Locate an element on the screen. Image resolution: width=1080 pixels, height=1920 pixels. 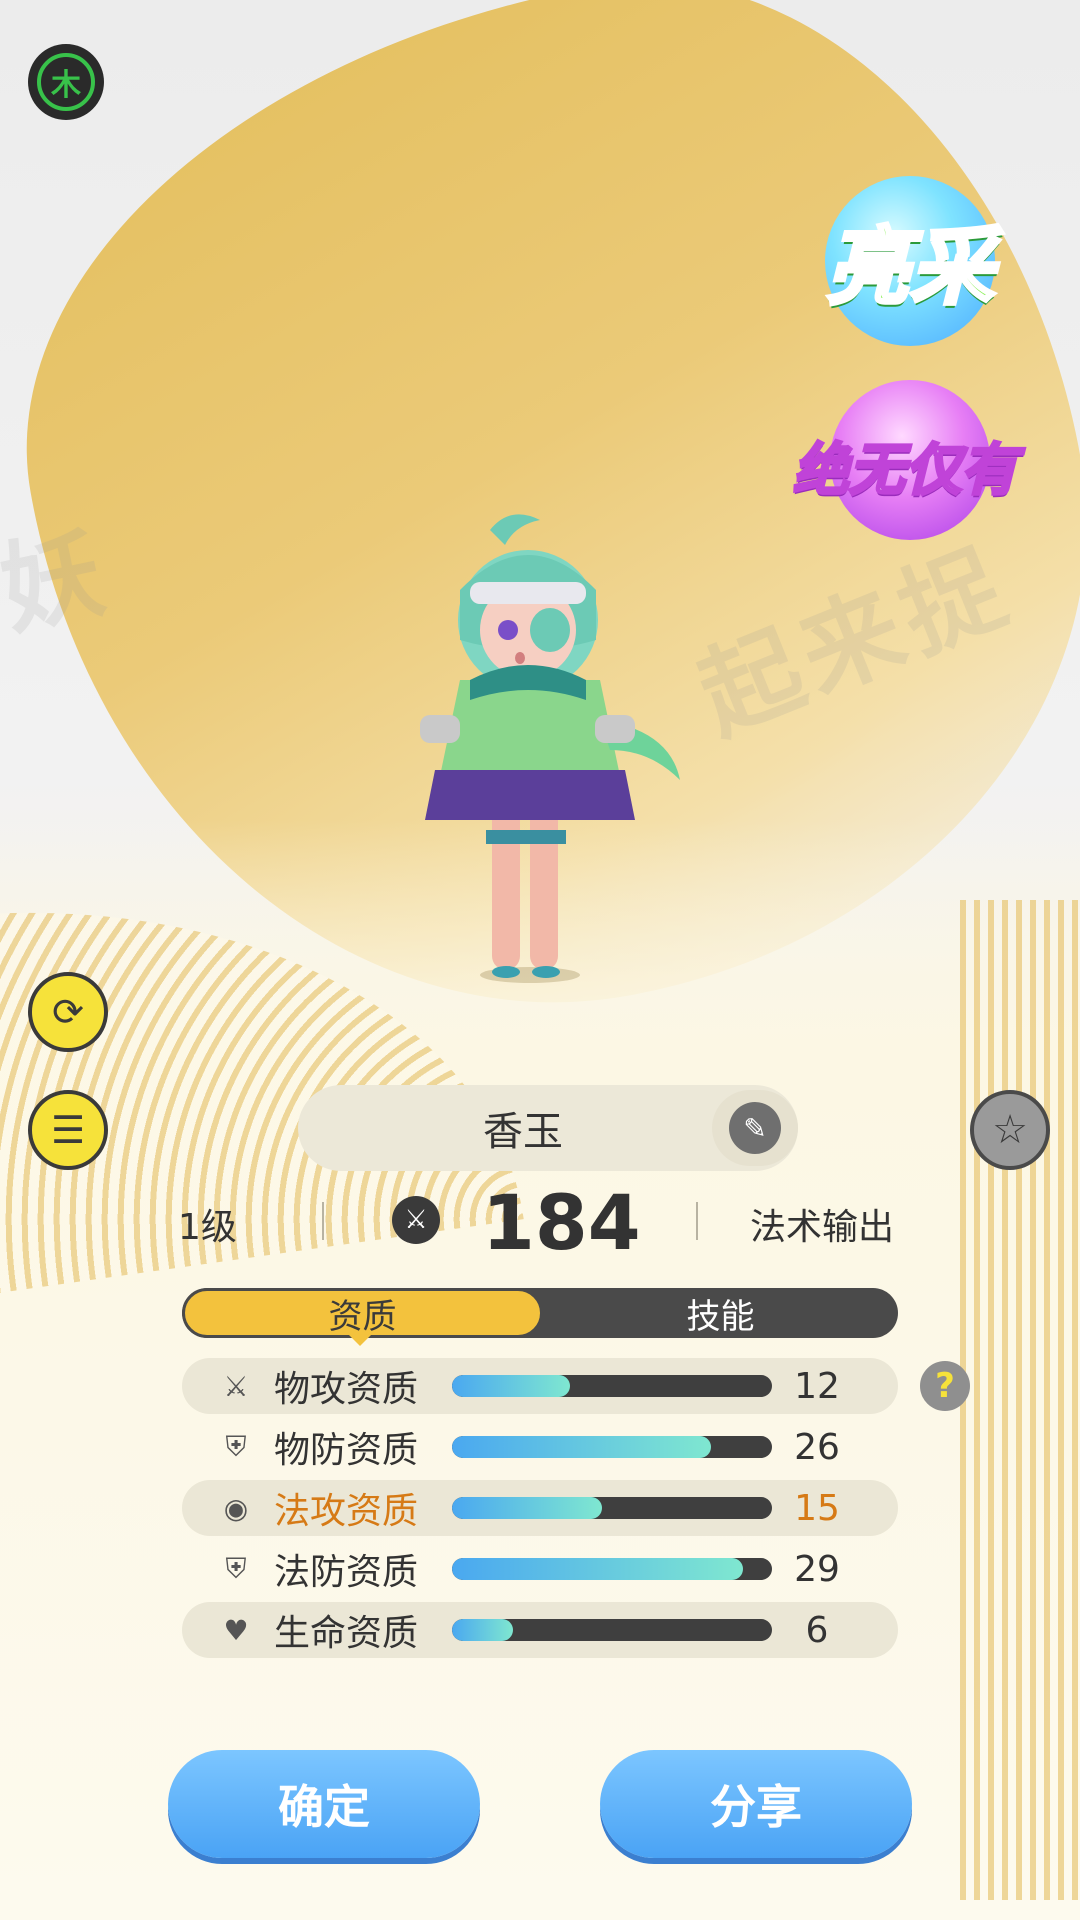
stat-value: 12 is located at coordinates (817, 1386).